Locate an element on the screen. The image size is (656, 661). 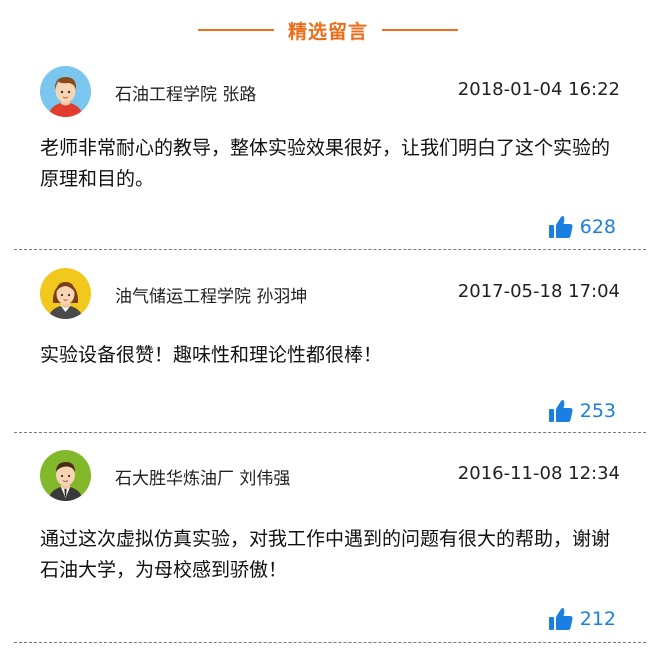
section-header: 精选留言 is located at coordinates (328, 30).